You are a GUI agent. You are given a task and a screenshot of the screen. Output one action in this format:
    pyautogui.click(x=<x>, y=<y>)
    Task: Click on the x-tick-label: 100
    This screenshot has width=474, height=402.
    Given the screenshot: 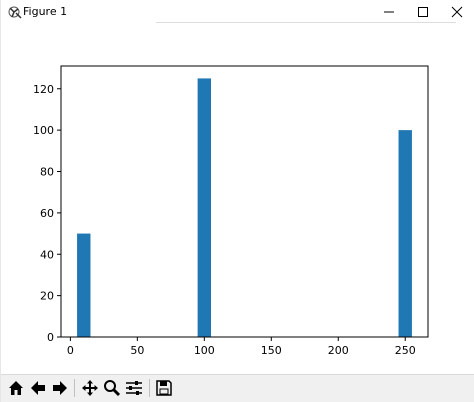 What is the action you would take?
    pyautogui.click(x=204, y=350)
    